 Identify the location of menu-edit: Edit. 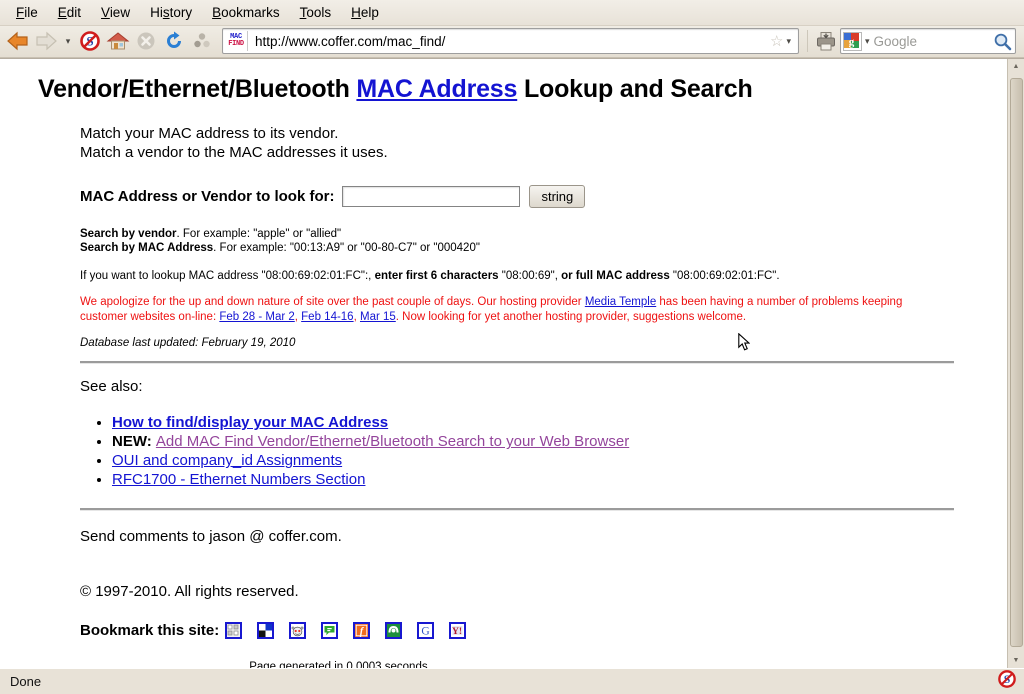
(69, 12).